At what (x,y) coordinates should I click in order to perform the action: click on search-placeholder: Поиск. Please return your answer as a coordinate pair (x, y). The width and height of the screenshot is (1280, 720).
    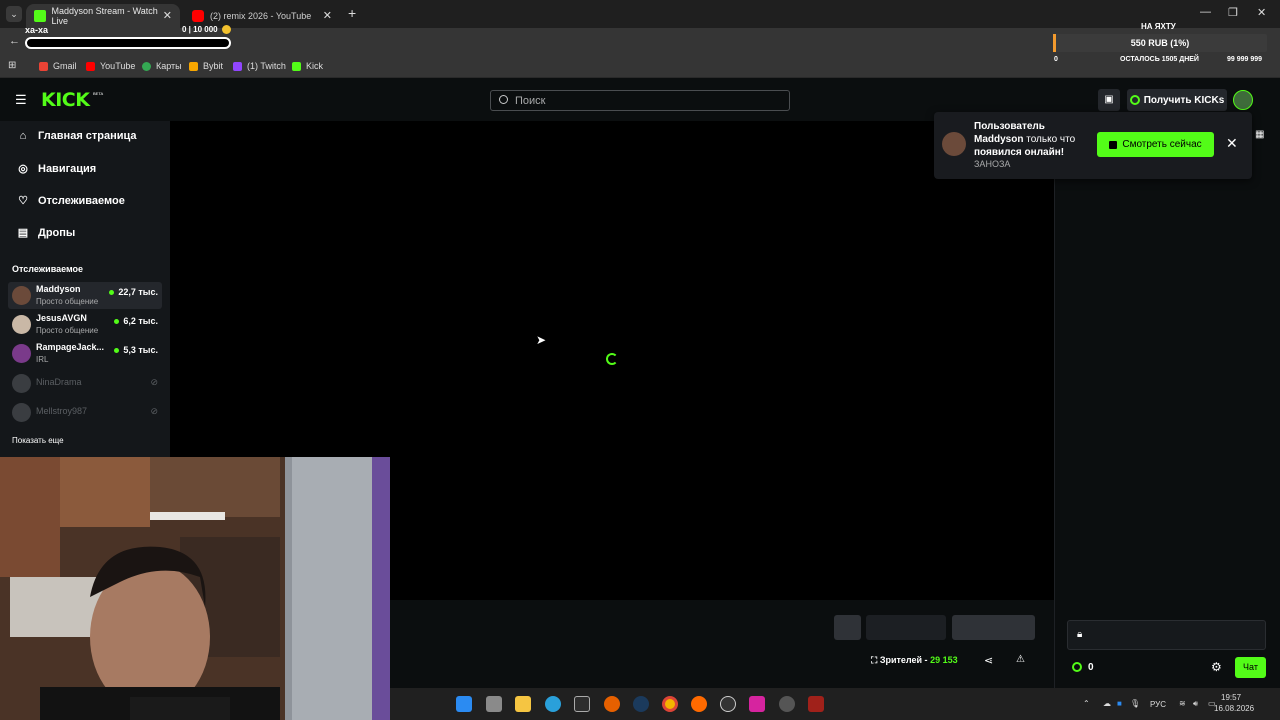
    Looking at the image, I should click on (530, 101).